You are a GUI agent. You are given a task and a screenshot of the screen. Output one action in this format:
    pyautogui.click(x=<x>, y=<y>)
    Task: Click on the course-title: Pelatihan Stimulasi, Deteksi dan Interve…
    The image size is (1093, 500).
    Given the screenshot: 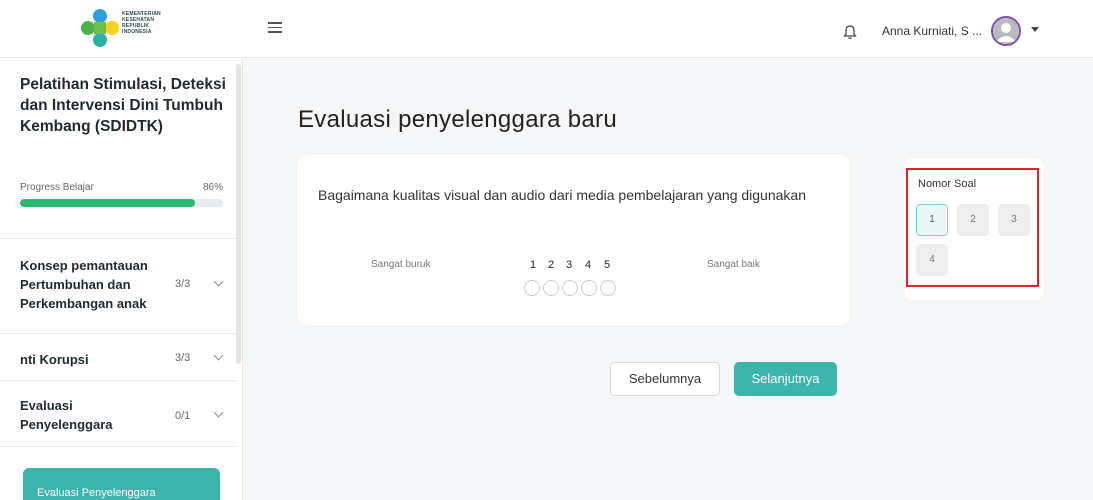 What is the action you would take?
    pyautogui.click(x=123, y=105)
    